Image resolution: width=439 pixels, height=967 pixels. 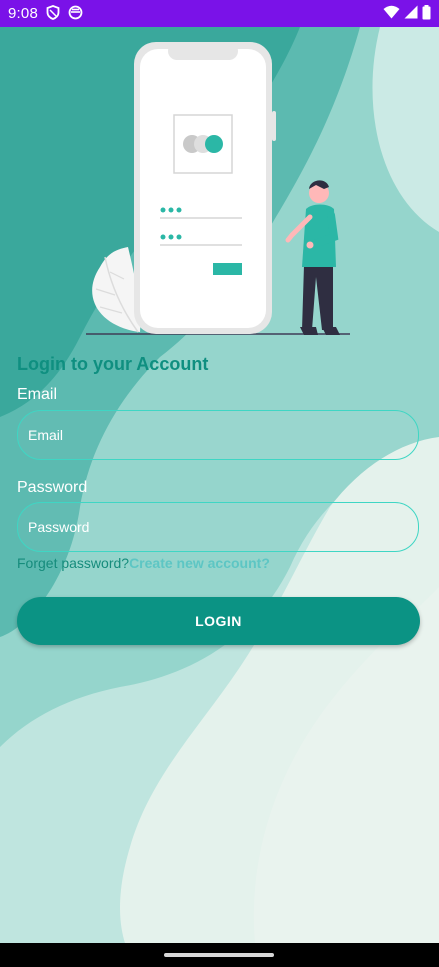 I want to click on battery-icon, so click(x=426, y=13).